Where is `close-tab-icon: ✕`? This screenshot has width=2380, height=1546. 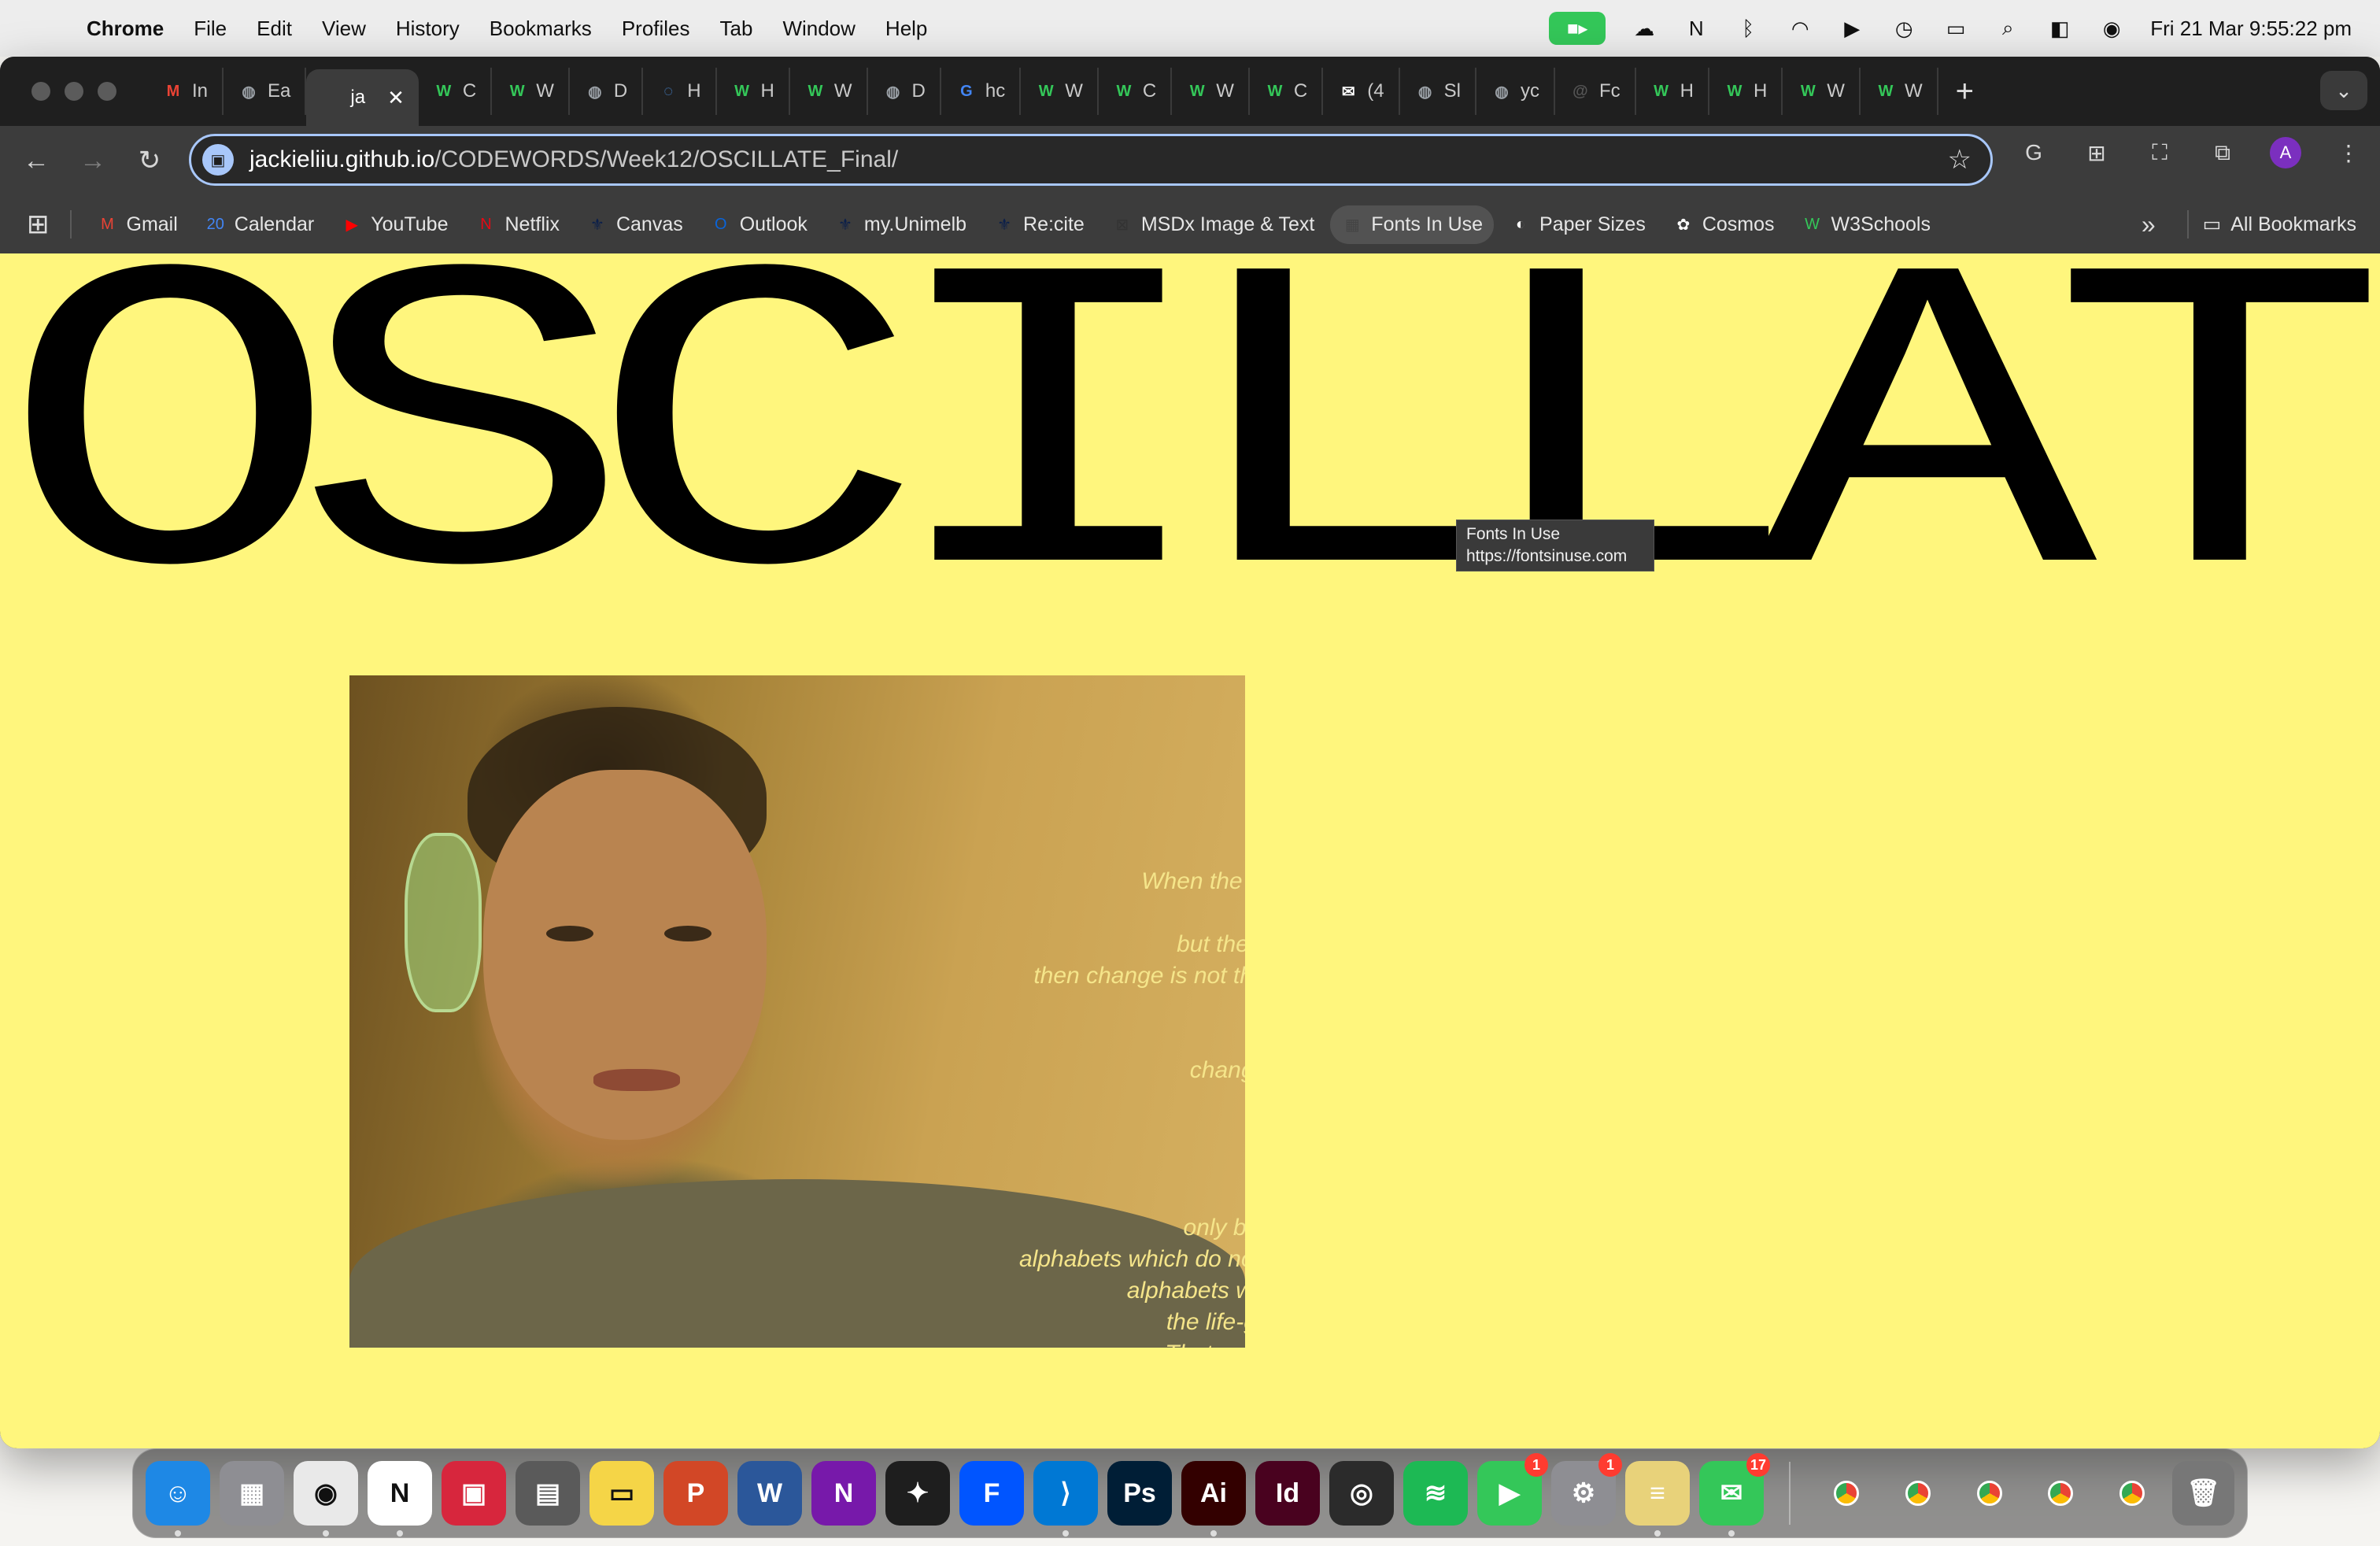 close-tab-icon: ✕ is located at coordinates (396, 98).